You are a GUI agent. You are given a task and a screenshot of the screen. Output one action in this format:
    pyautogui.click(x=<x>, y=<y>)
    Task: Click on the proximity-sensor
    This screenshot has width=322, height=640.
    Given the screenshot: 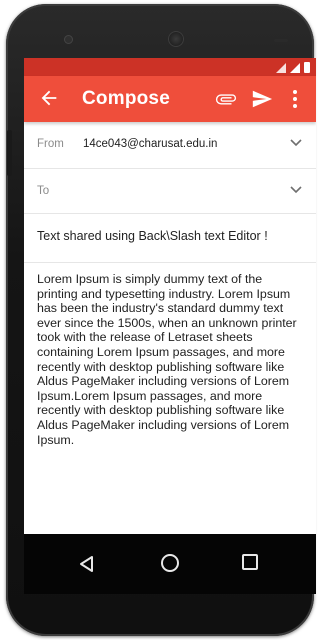 What is the action you would take?
    pyautogui.click(x=281, y=40)
    